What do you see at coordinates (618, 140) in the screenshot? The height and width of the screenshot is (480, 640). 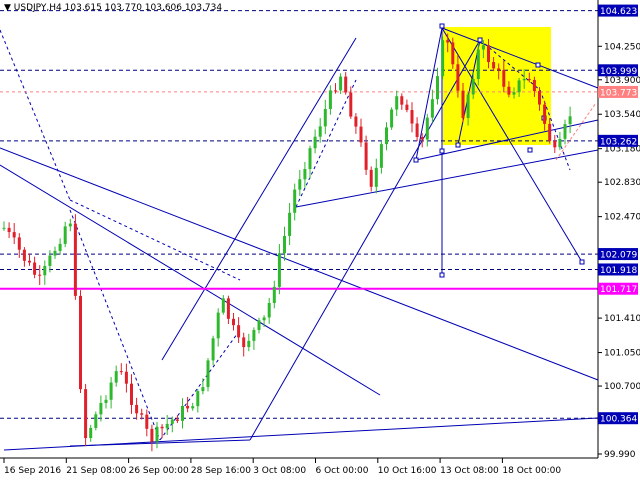 I see `level-price-label: 103.262` at bounding box center [618, 140].